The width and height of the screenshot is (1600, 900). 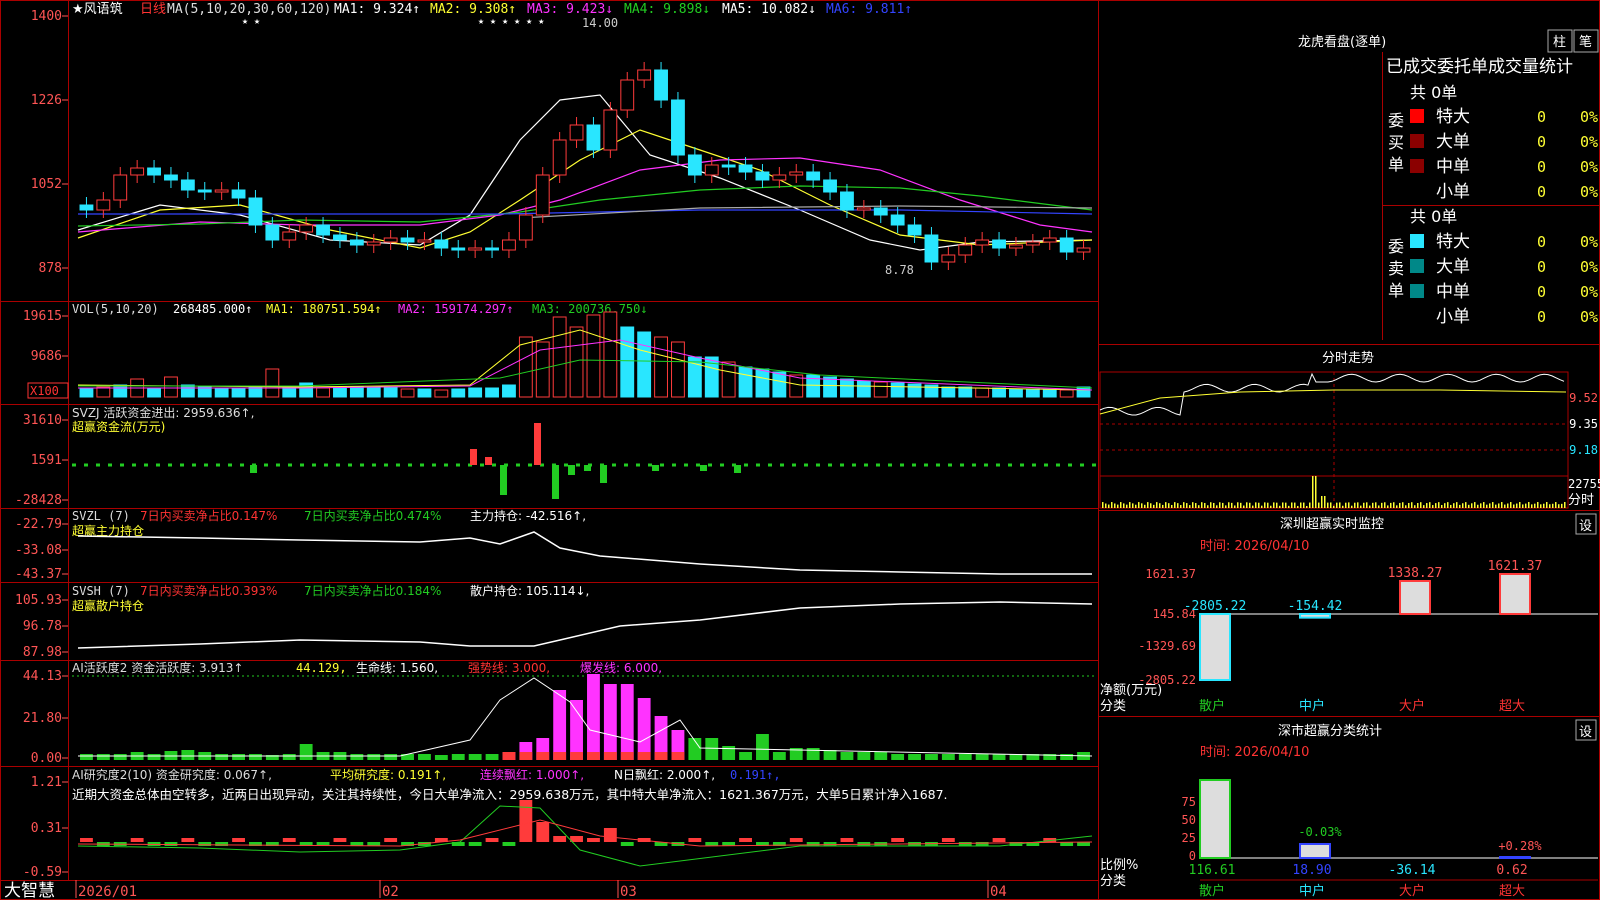 I want to click on sz-monitor-category: 散户, so click(x=1212, y=706).